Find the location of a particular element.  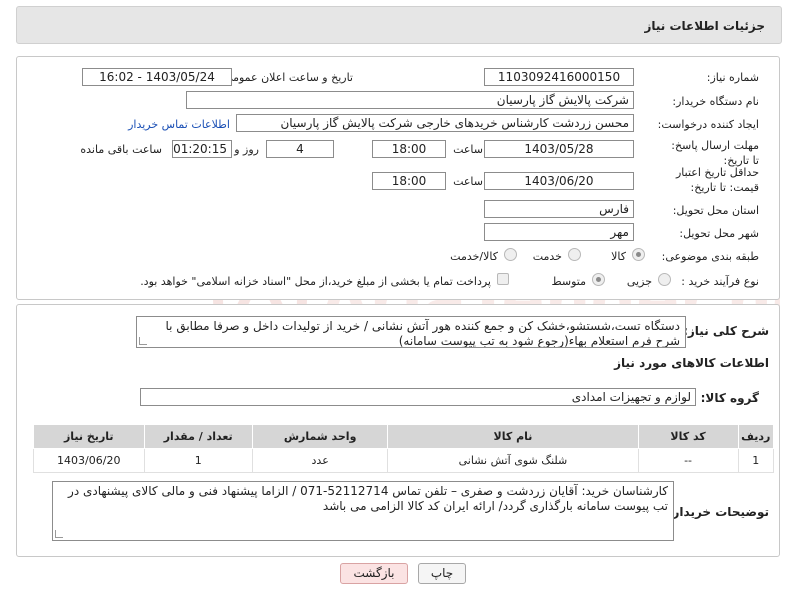

reply-time-field: 18:00 is located at coordinates (409, 149).